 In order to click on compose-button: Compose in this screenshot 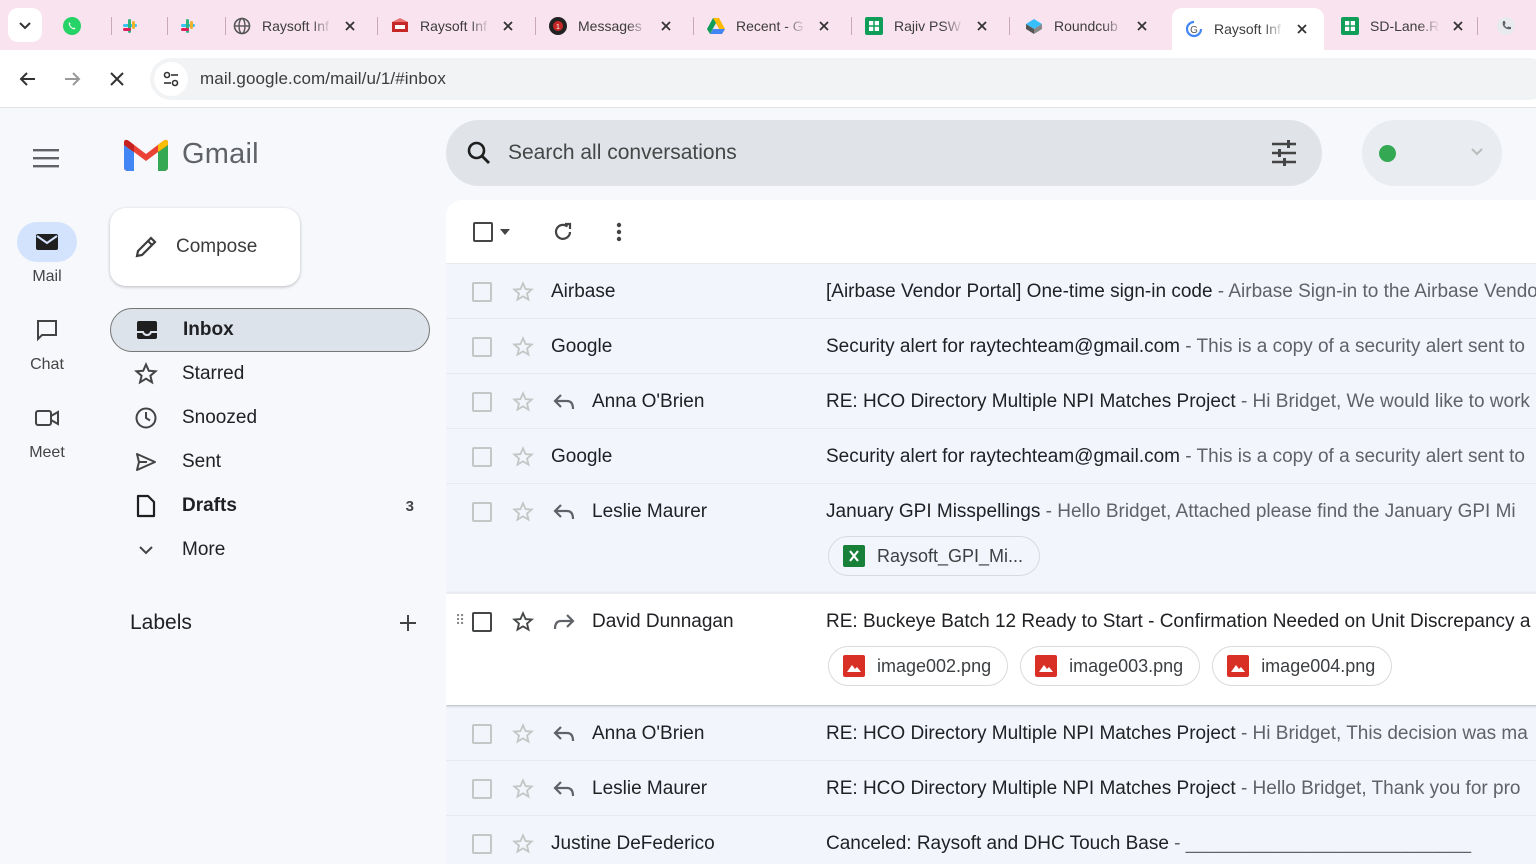, I will do `click(205, 247)`.